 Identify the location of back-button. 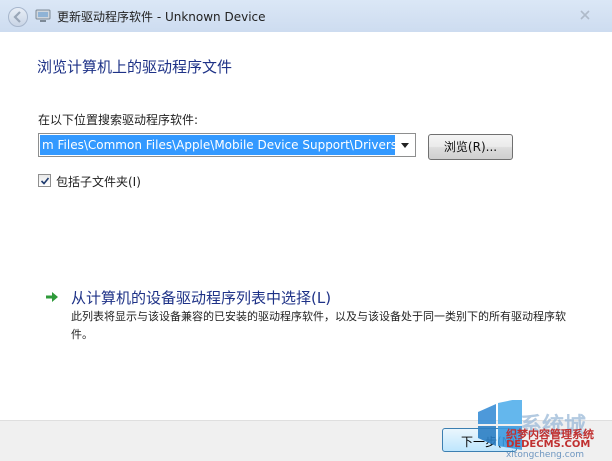
(18, 17).